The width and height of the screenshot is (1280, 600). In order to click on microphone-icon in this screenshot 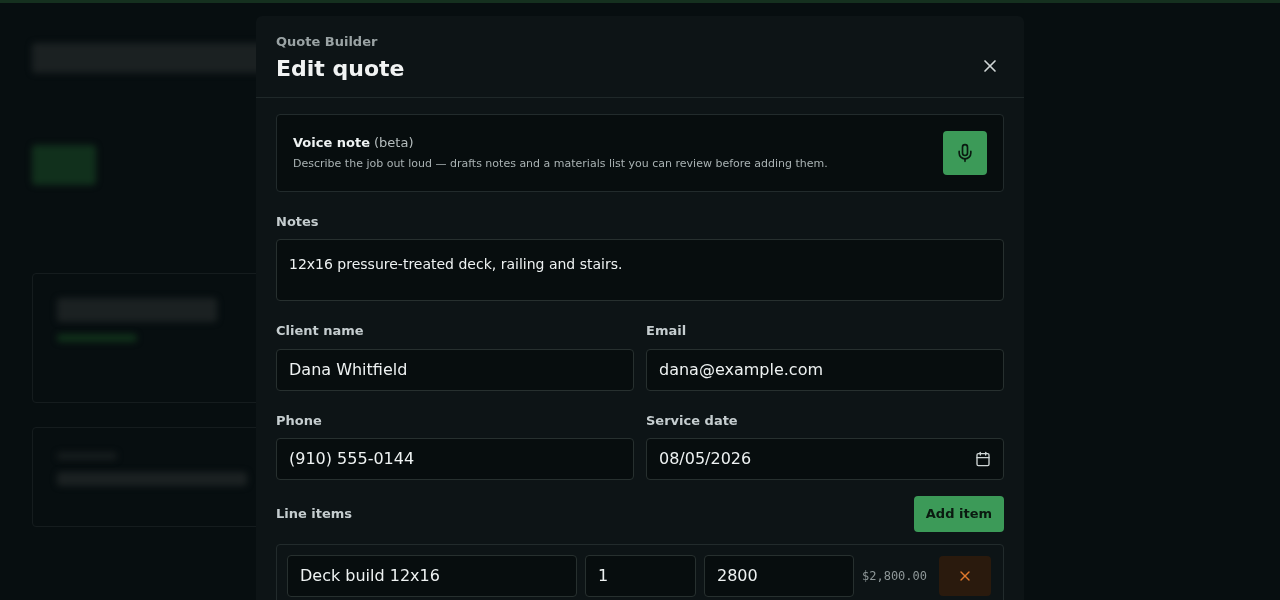, I will do `click(965, 152)`.